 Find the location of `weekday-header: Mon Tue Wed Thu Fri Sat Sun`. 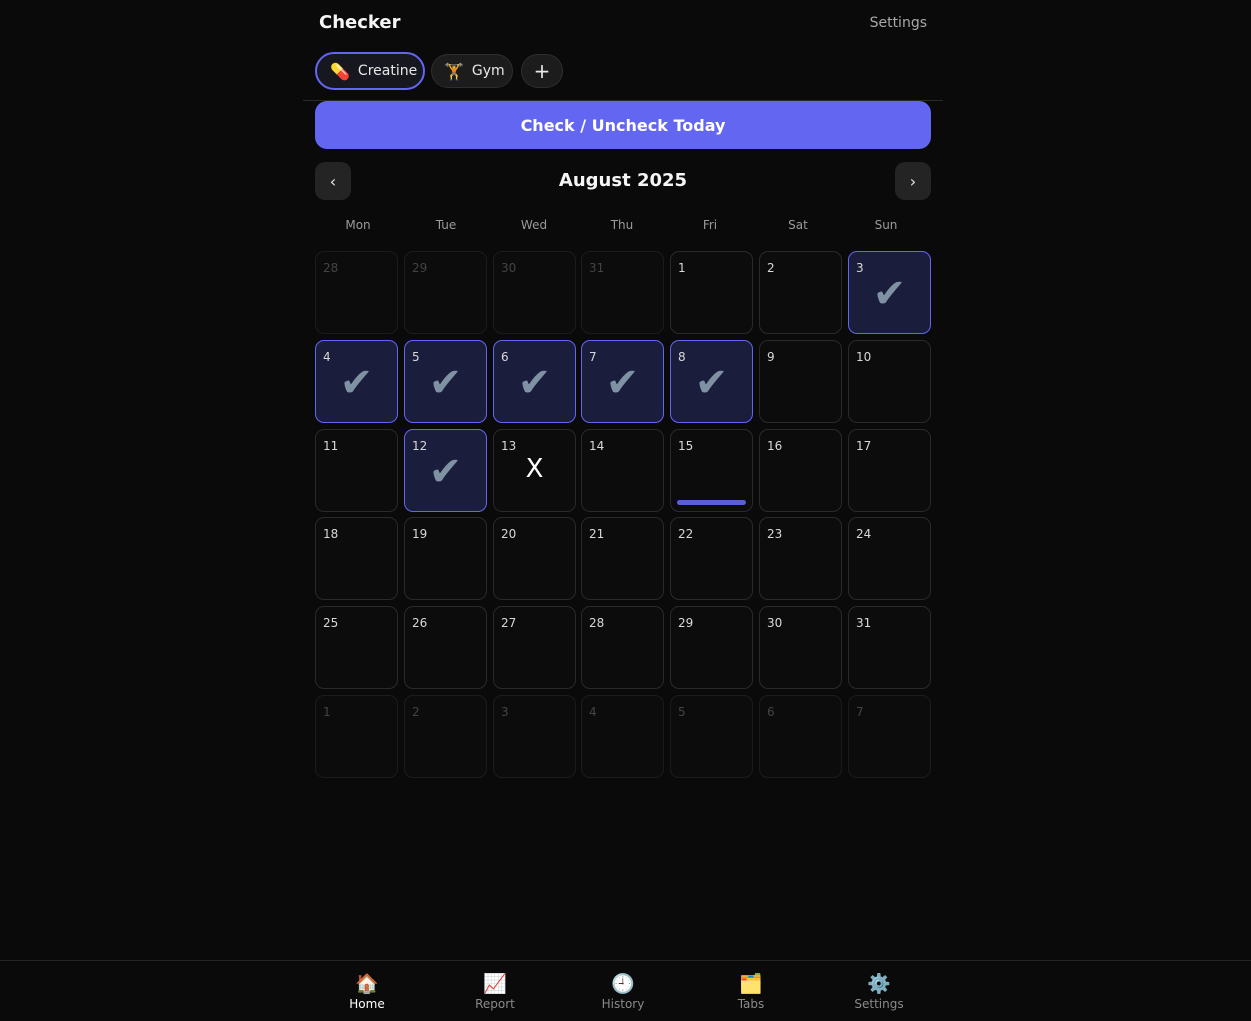

weekday-header: Mon Tue Wed Thu Fri Sat Sun is located at coordinates (623, 226).